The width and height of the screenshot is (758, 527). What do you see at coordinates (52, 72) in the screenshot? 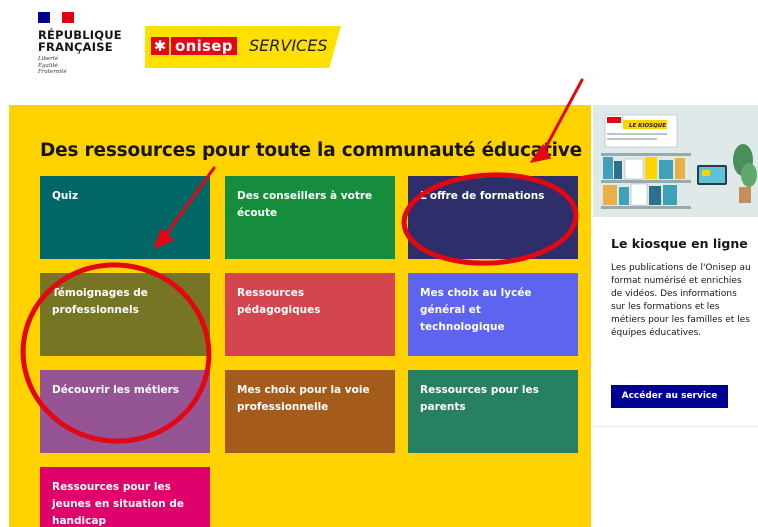
I see `motto-fraternite: Fraternité` at bounding box center [52, 72].